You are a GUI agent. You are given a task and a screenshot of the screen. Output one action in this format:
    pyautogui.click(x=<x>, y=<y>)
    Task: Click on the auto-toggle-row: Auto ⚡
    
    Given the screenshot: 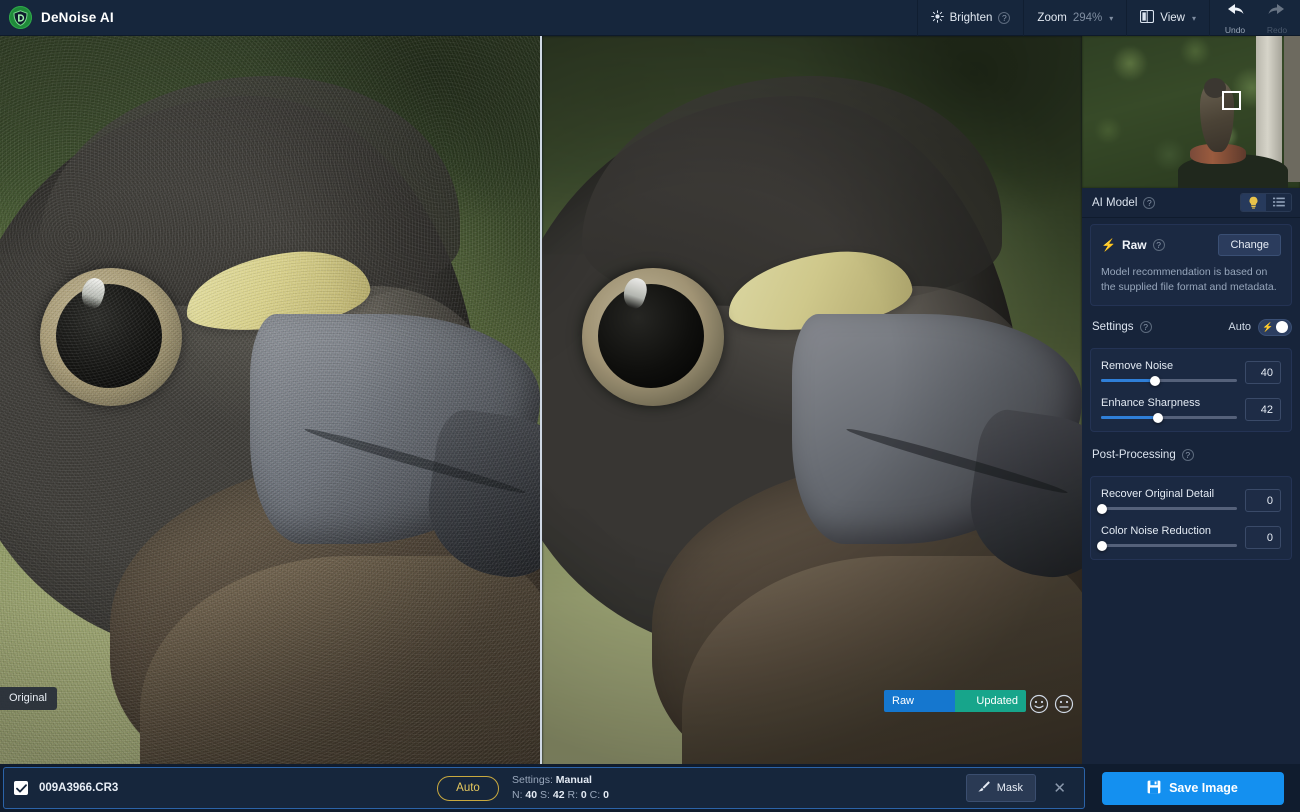 What is the action you would take?
    pyautogui.click(x=1260, y=327)
    